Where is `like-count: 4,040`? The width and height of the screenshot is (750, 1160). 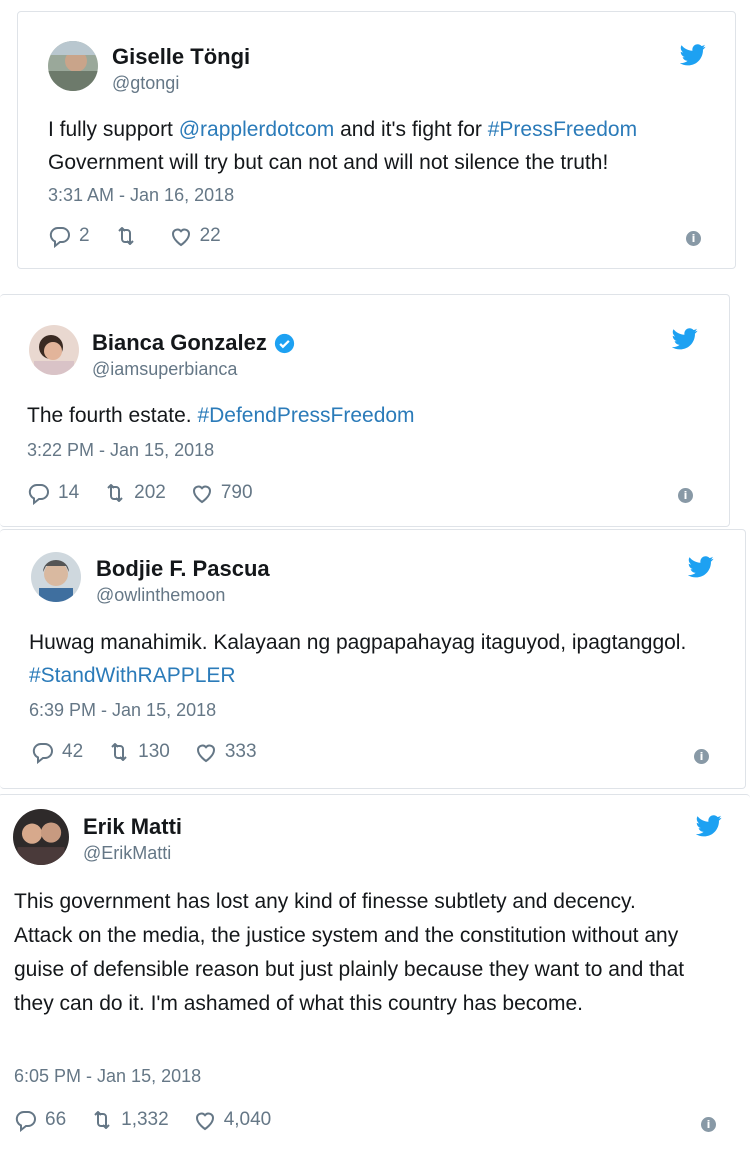 like-count: 4,040 is located at coordinates (247, 1119).